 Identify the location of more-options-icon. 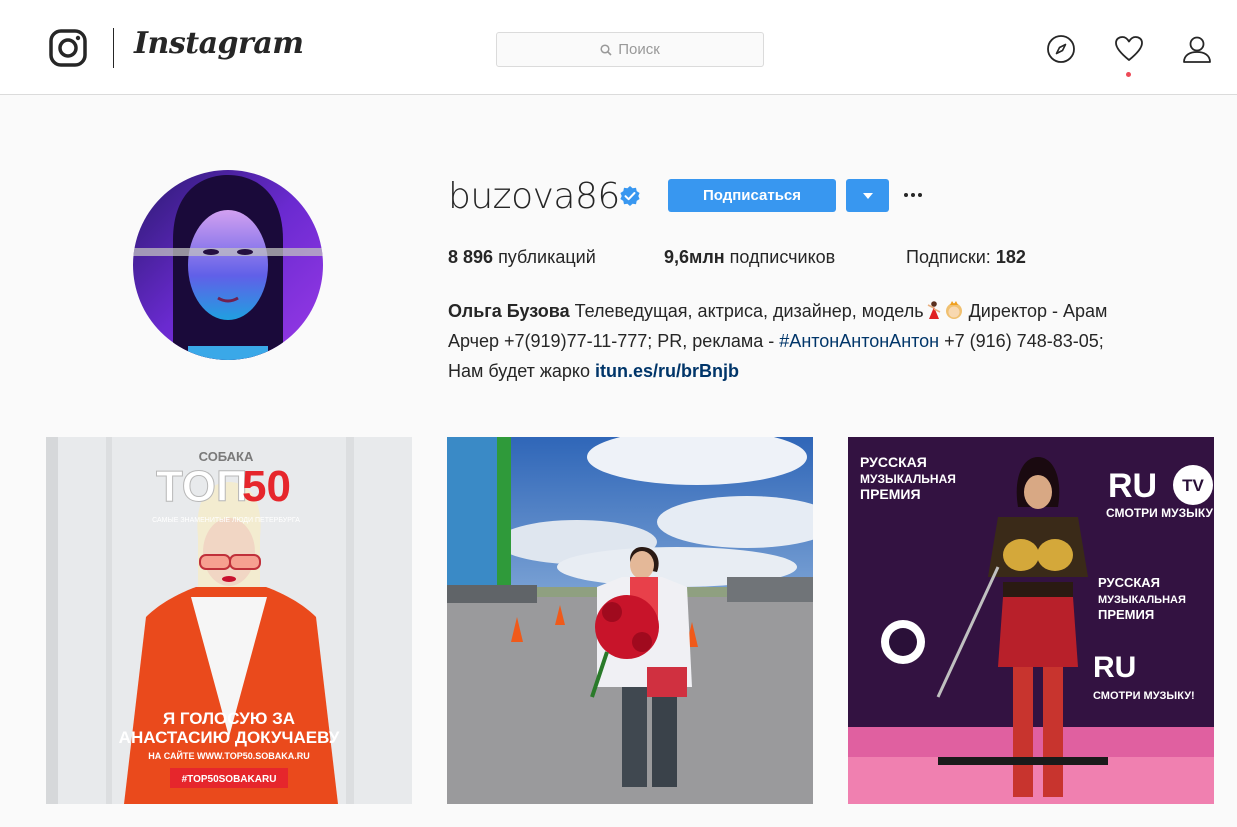
(913, 195).